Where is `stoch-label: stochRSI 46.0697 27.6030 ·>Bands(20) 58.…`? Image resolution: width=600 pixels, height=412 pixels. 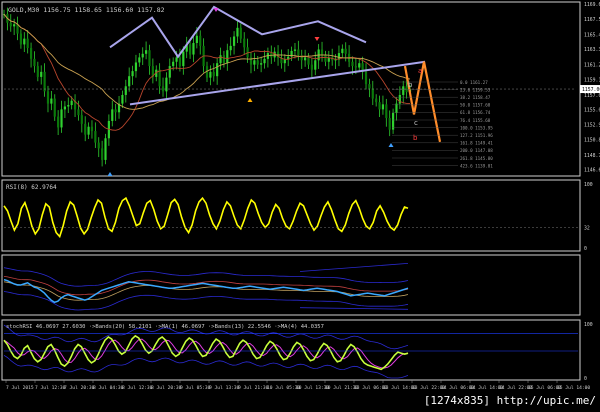
stoch-label: stochRSI 46.0697 27.6030 ·>Bands(20) 58.… is located at coordinates (165, 327).